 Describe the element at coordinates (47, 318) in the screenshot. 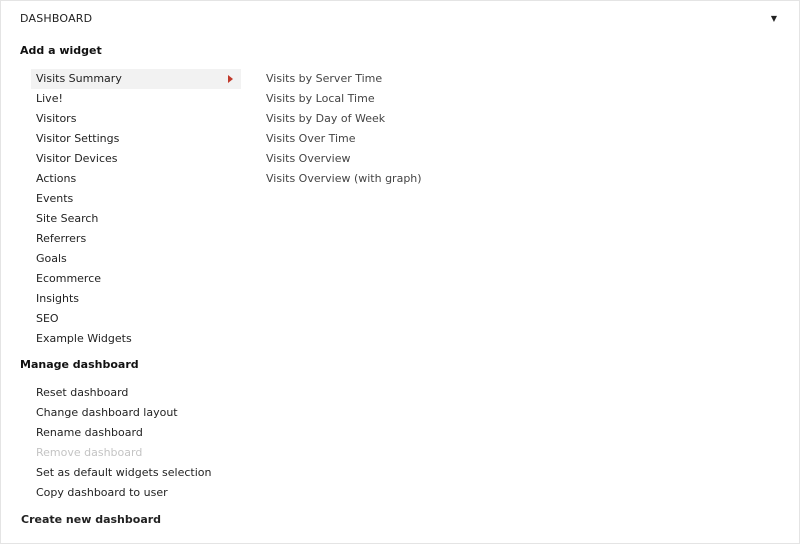

I see `category-label: SEO` at that location.